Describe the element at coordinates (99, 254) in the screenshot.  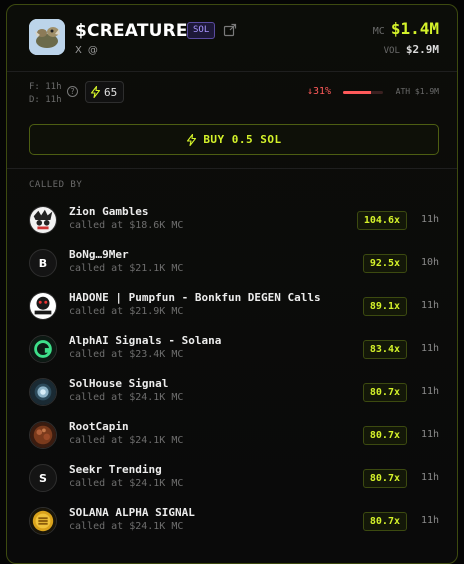
I see `caller-name: BoNg…9Mer` at that location.